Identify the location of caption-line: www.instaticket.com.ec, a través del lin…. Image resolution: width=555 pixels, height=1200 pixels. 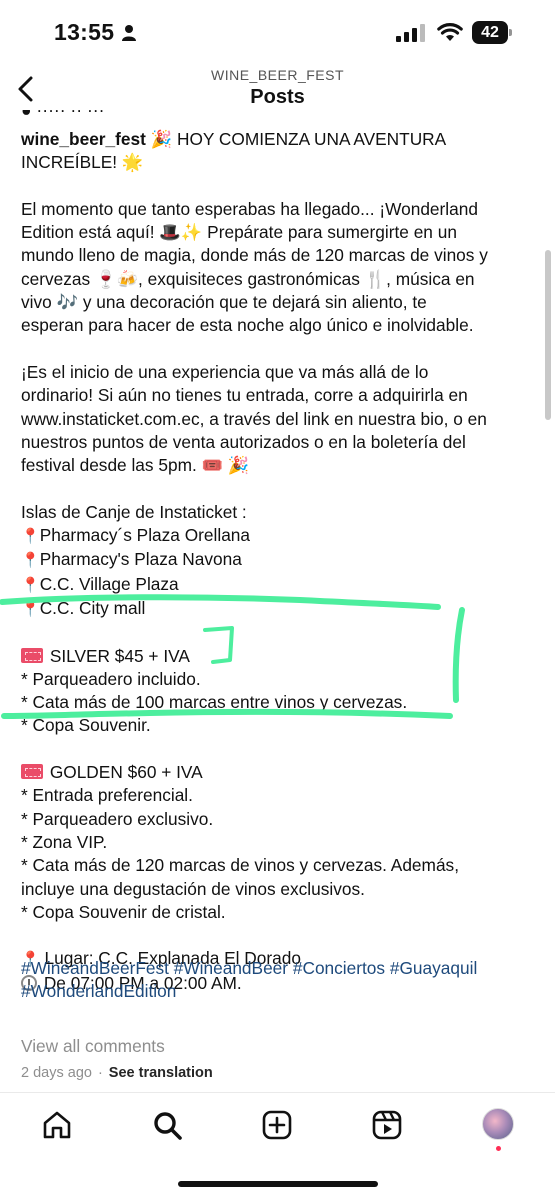
(254, 418).